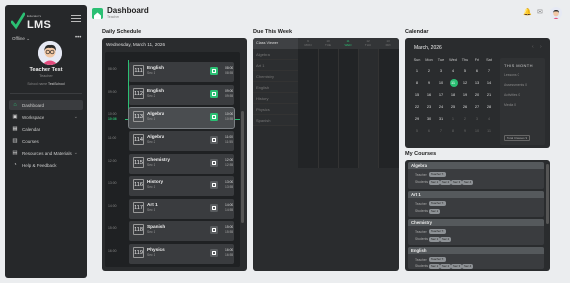 The height and width of the screenshot is (283, 570). I want to click on class-card-current: 113 Algebra Sec 1 10:00 10:55, so click(181, 118).